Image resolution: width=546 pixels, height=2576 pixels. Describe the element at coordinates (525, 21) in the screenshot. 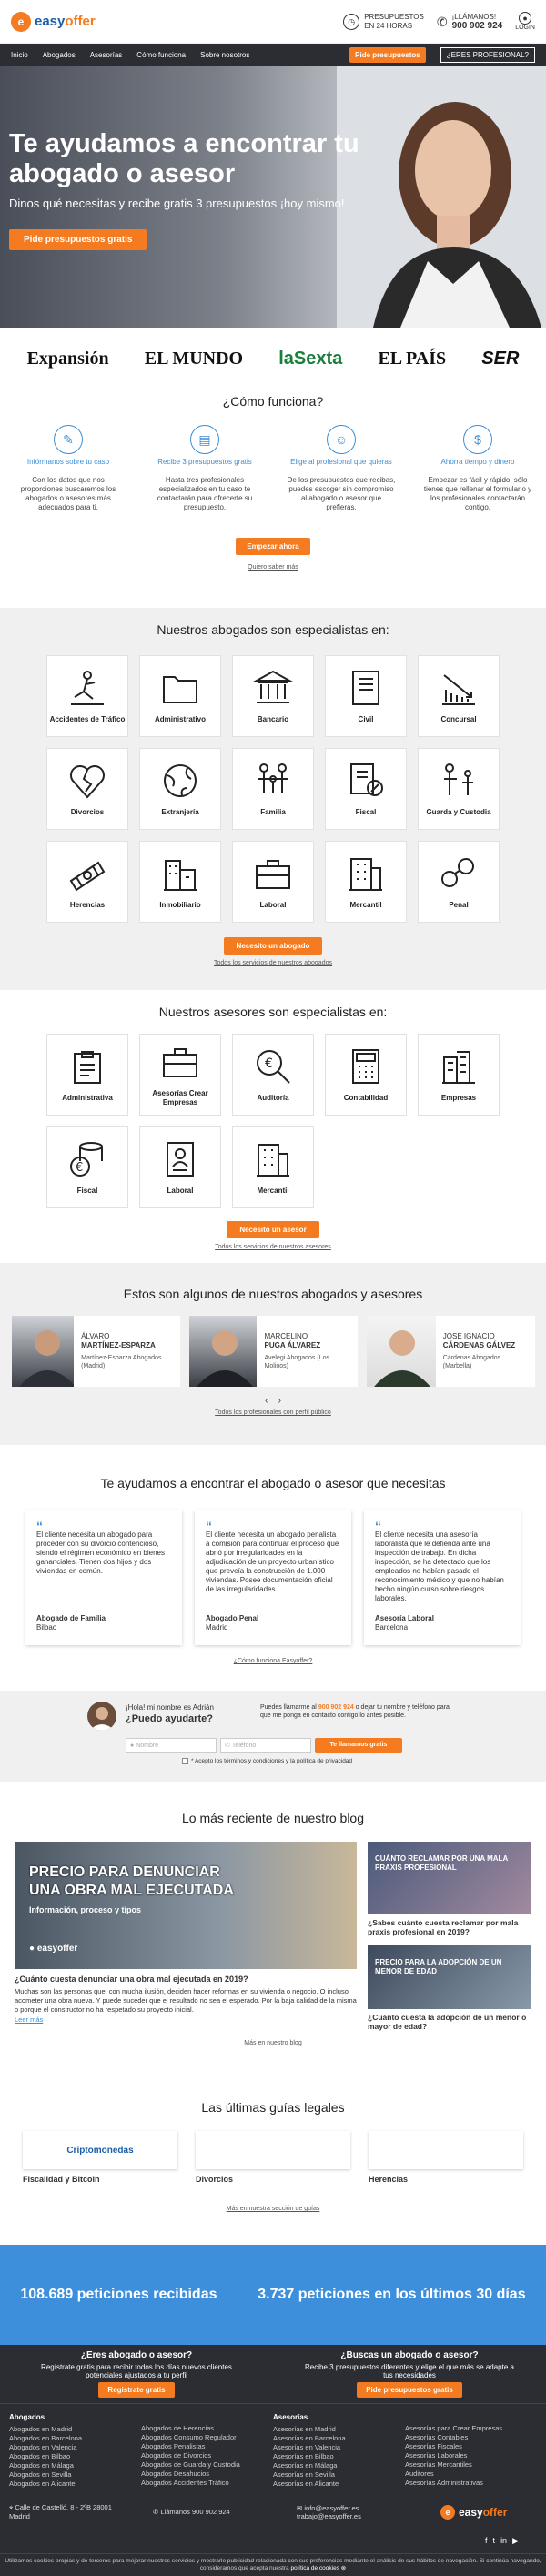

I see `login-button: ● LOGIN` at that location.